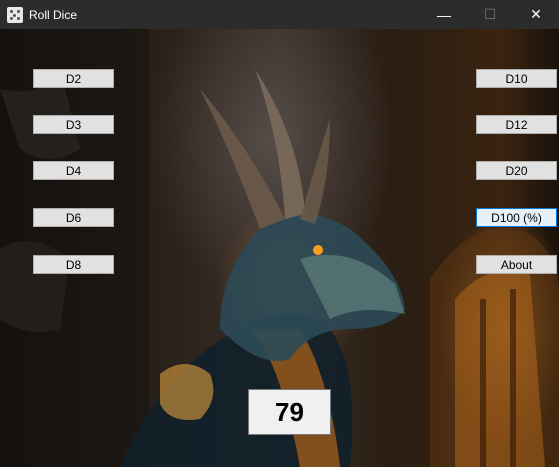 The width and height of the screenshot is (559, 467). I want to click on d4-button: D4, so click(73, 170).